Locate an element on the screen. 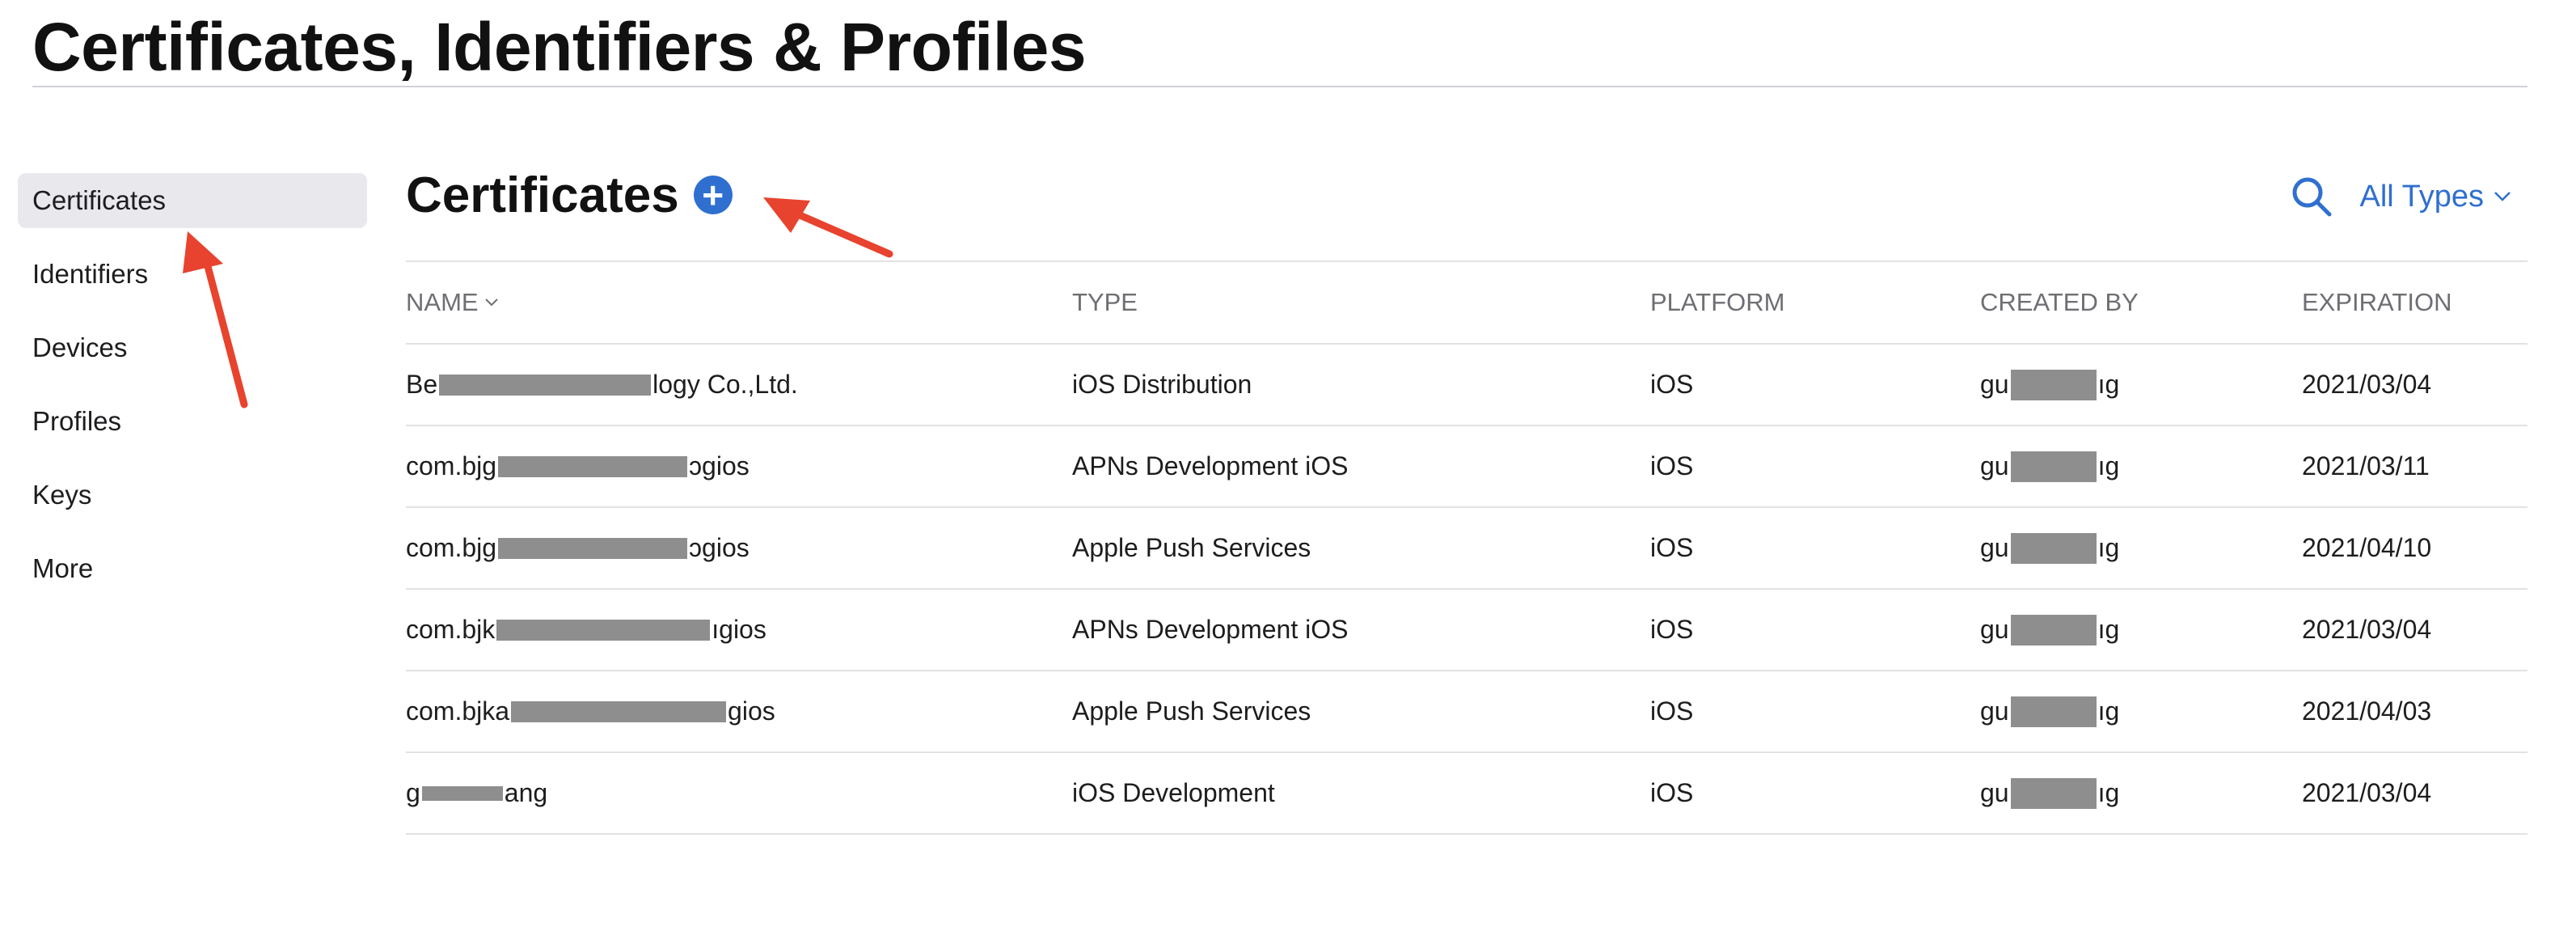 This screenshot has width=2576, height=927. table-header: NAME TYPE PLATFORM CREATED BY EXPIRATION is located at coordinates (1466, 301).